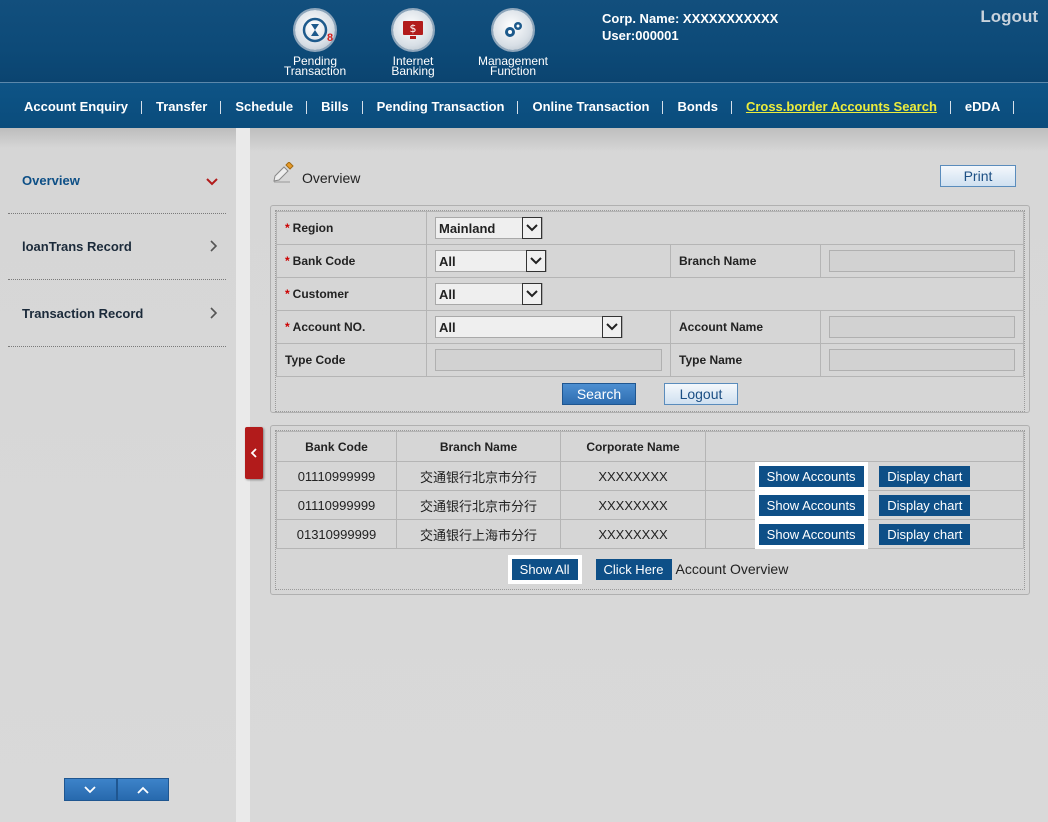 The width and height of the screenshot is (1048, 822). I want to click on account-name-field, so click(922, 327).